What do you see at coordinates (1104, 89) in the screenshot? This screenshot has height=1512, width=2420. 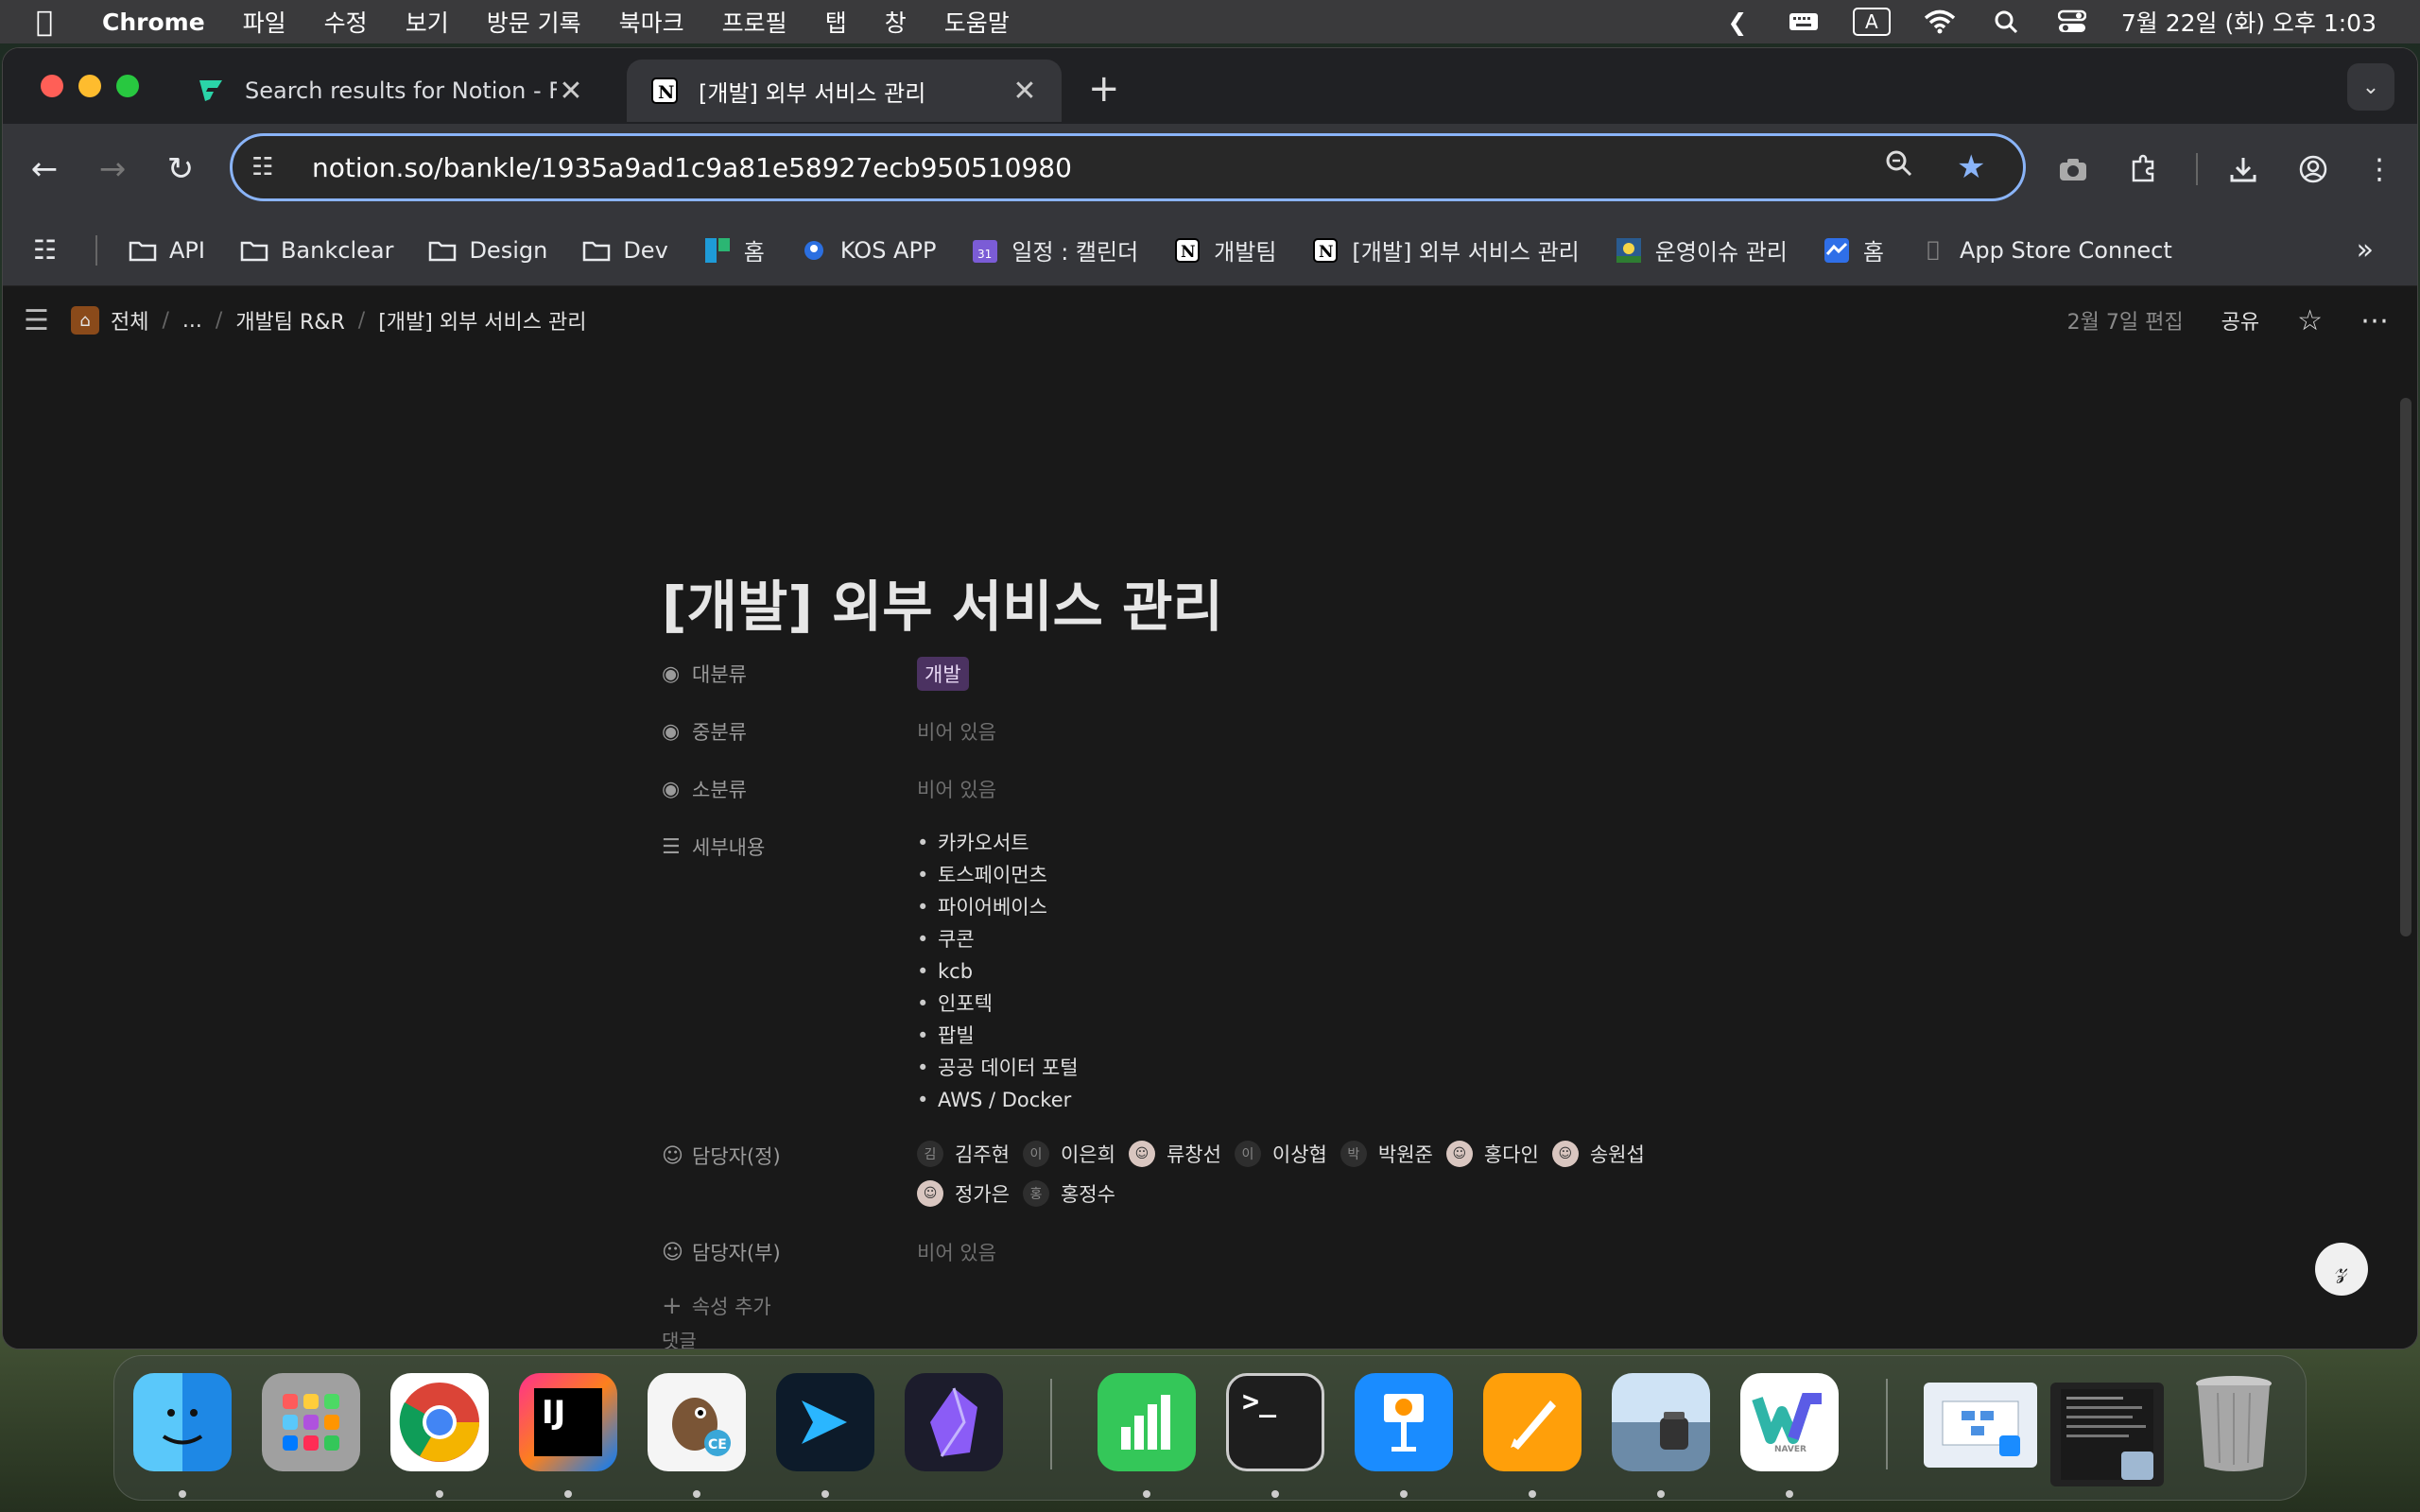 I see `new-tab-plus-icon: +` at bounding box center [1104, 89].